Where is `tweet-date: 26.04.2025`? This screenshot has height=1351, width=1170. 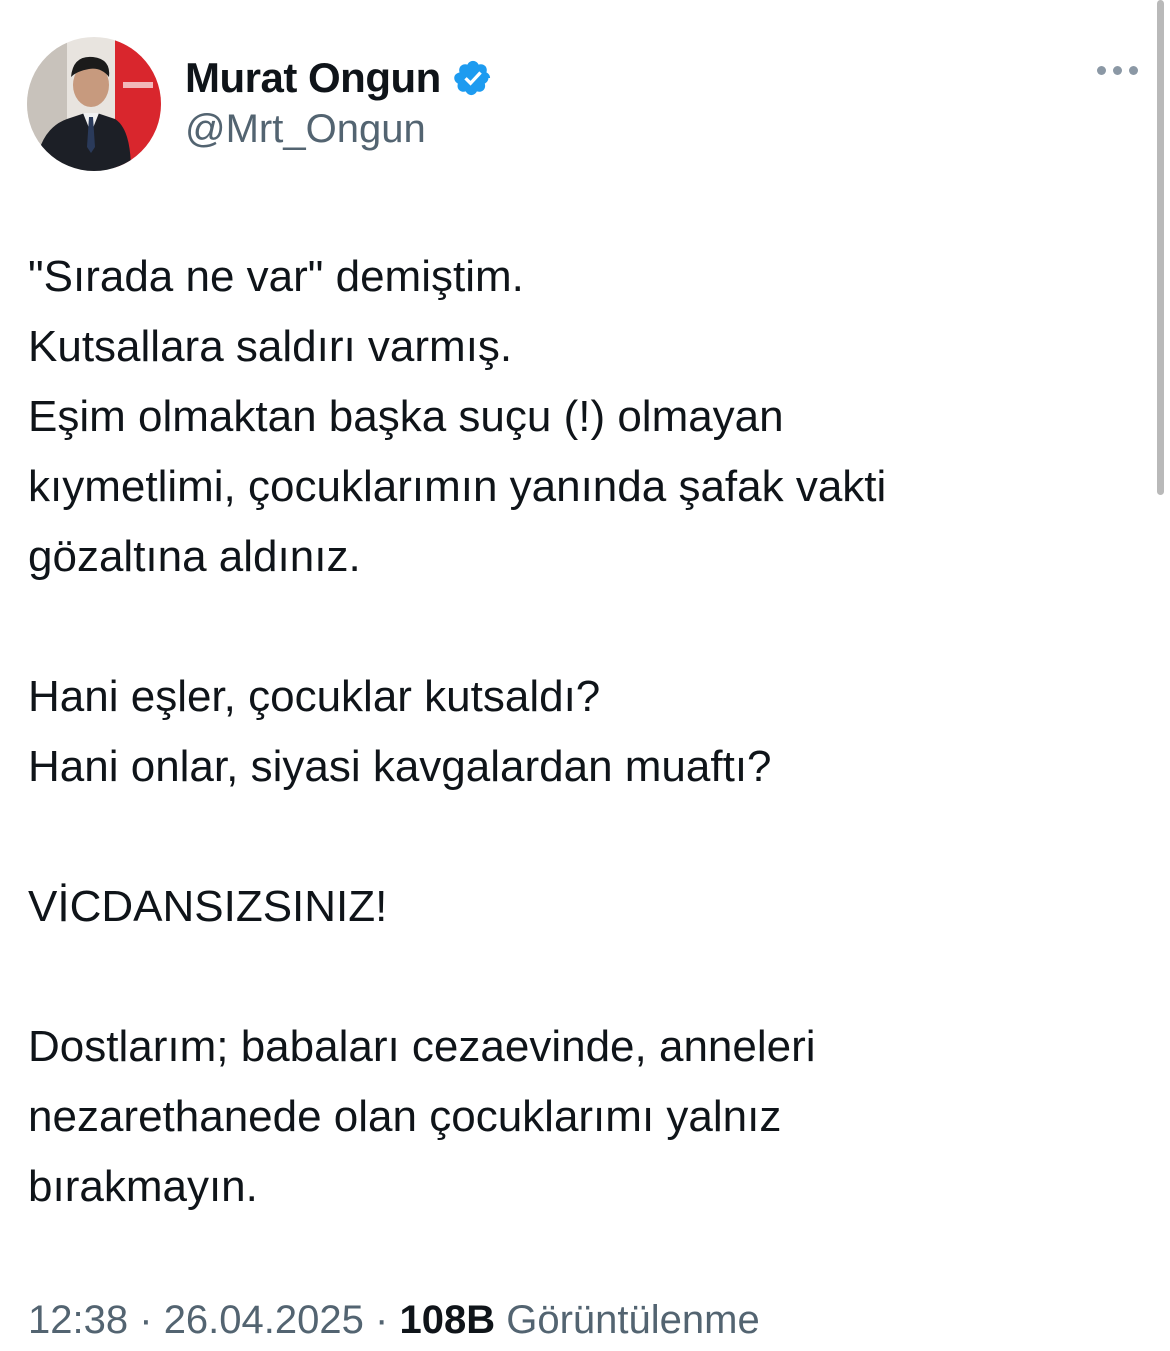 tweet-date: 26.04.2025 is located at coordinates (264, 1320).